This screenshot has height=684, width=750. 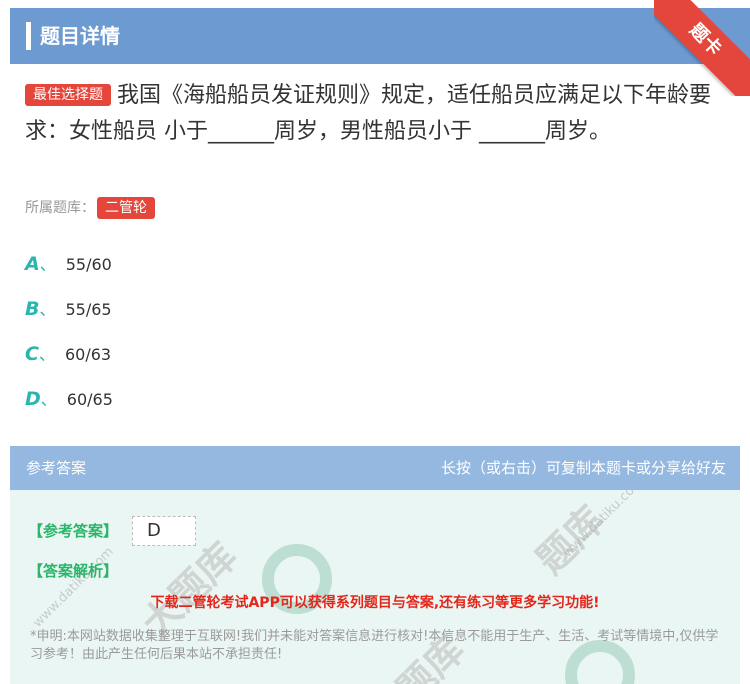 I want to click on share-hint: 长按（或右击）可复制本题卡或分享给好友, so click(x=583, y=468).